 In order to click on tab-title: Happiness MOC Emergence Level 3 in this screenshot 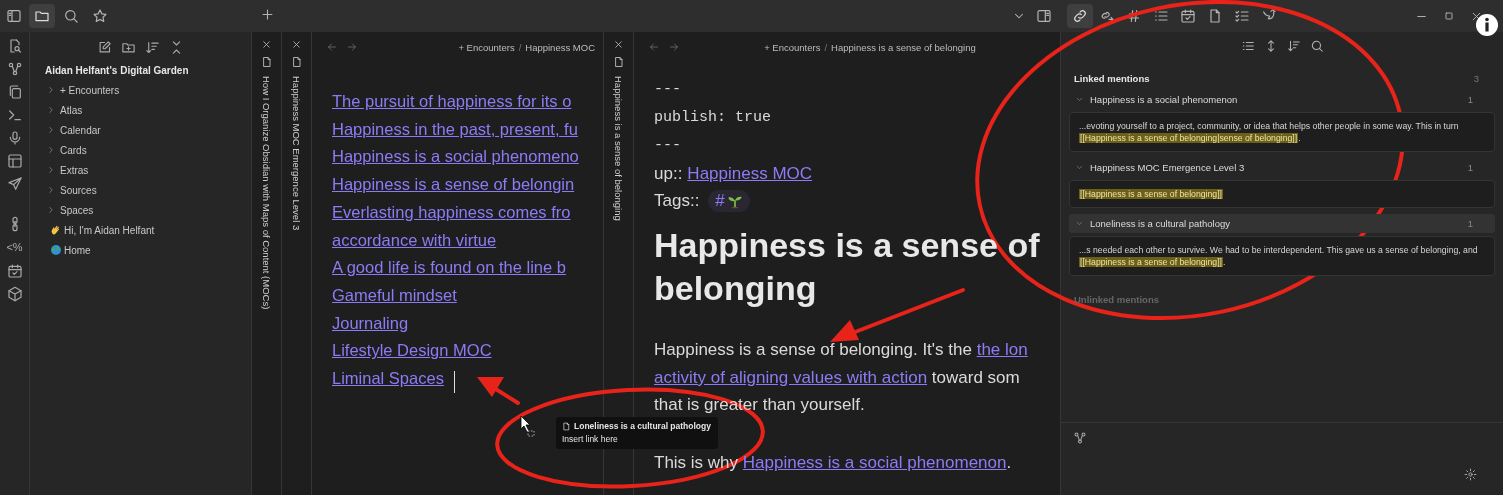, I will do `click(296, 153)`.